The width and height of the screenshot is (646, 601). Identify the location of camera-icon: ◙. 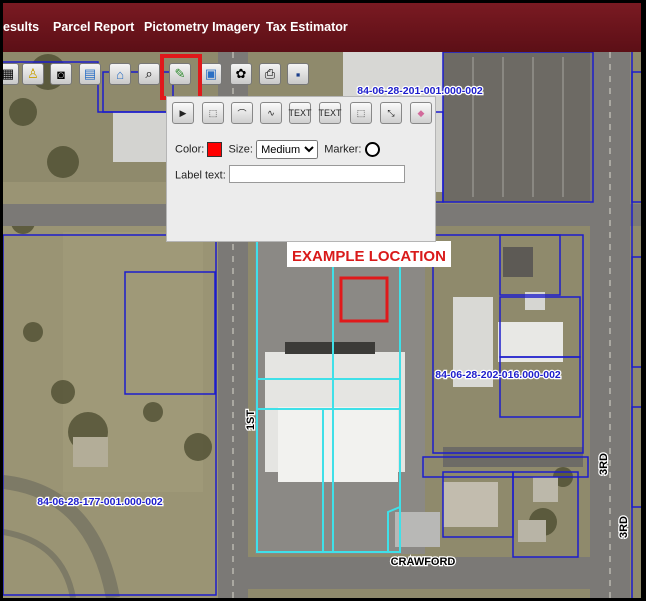
(61, 74).